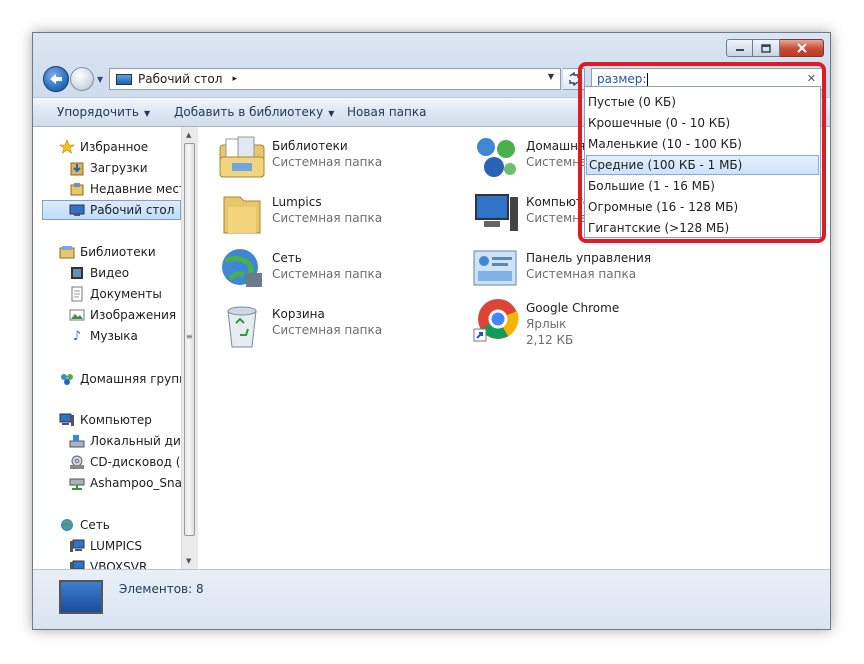  Describe the element at coordinates (67, 147) in the screenshot. I see `star-icon` at that location.